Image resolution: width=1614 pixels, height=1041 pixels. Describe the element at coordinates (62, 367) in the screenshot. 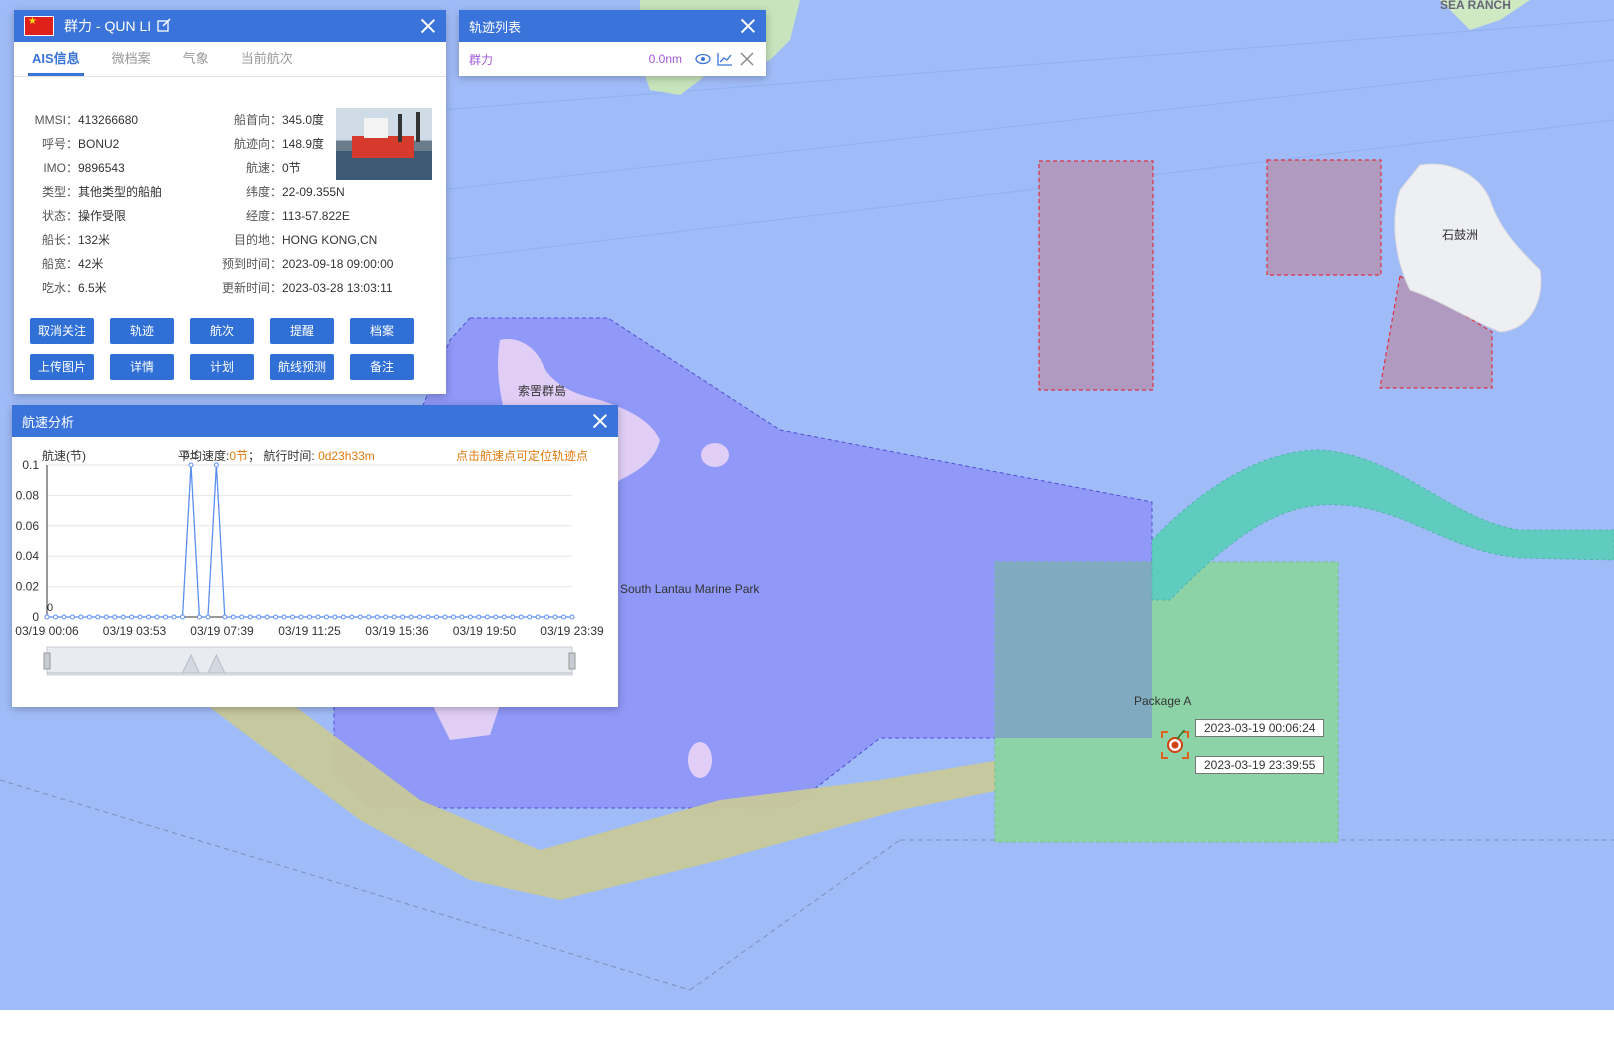

I see `upload-photo-button: 上传图片` at that location.